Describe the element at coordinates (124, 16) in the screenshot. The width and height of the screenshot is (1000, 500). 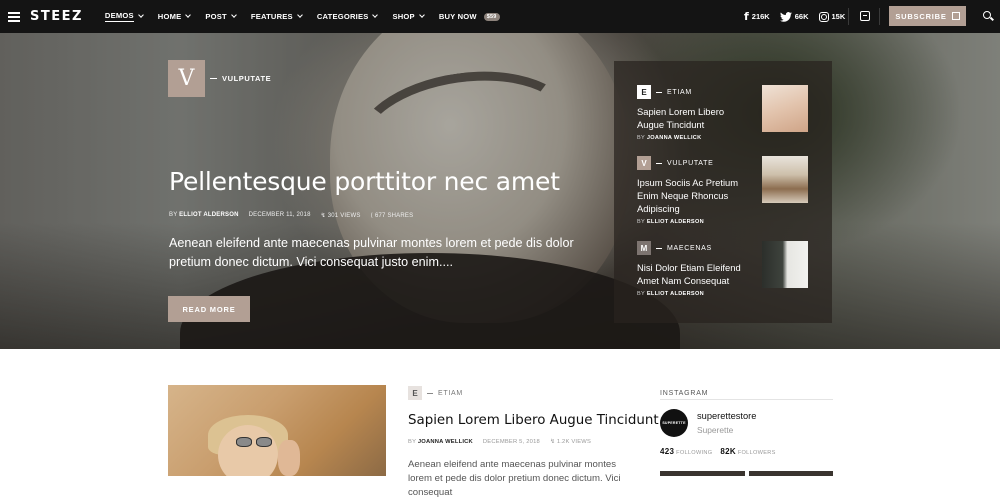
I see `menu-item-demos: DEMOS` at that location.